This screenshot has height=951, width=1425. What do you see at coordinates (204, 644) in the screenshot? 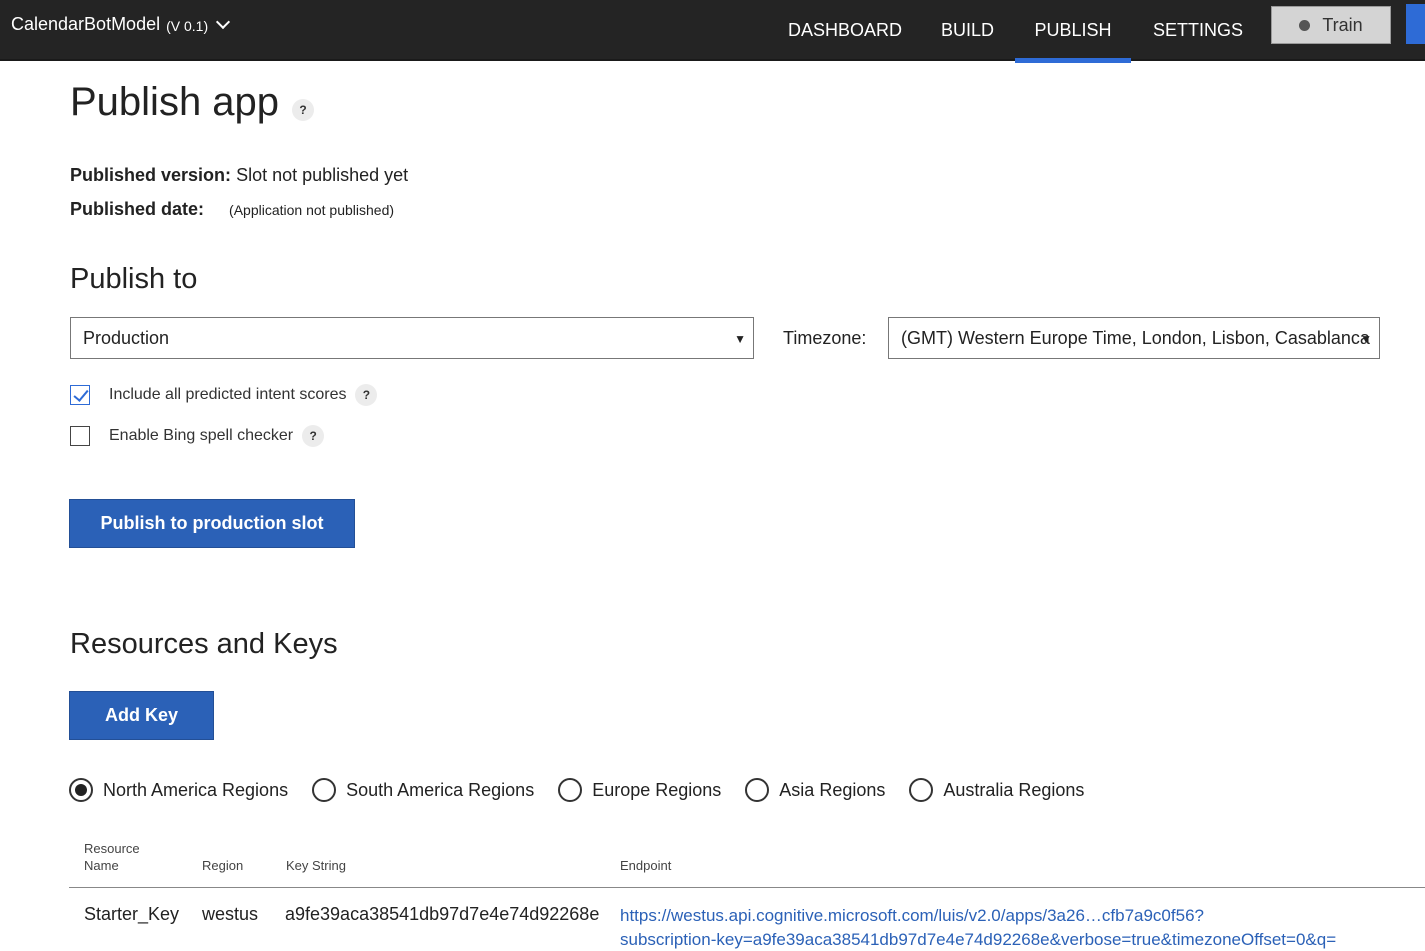
I see `resources-heading: Resources and Keys` at bounding box center [204, 644].